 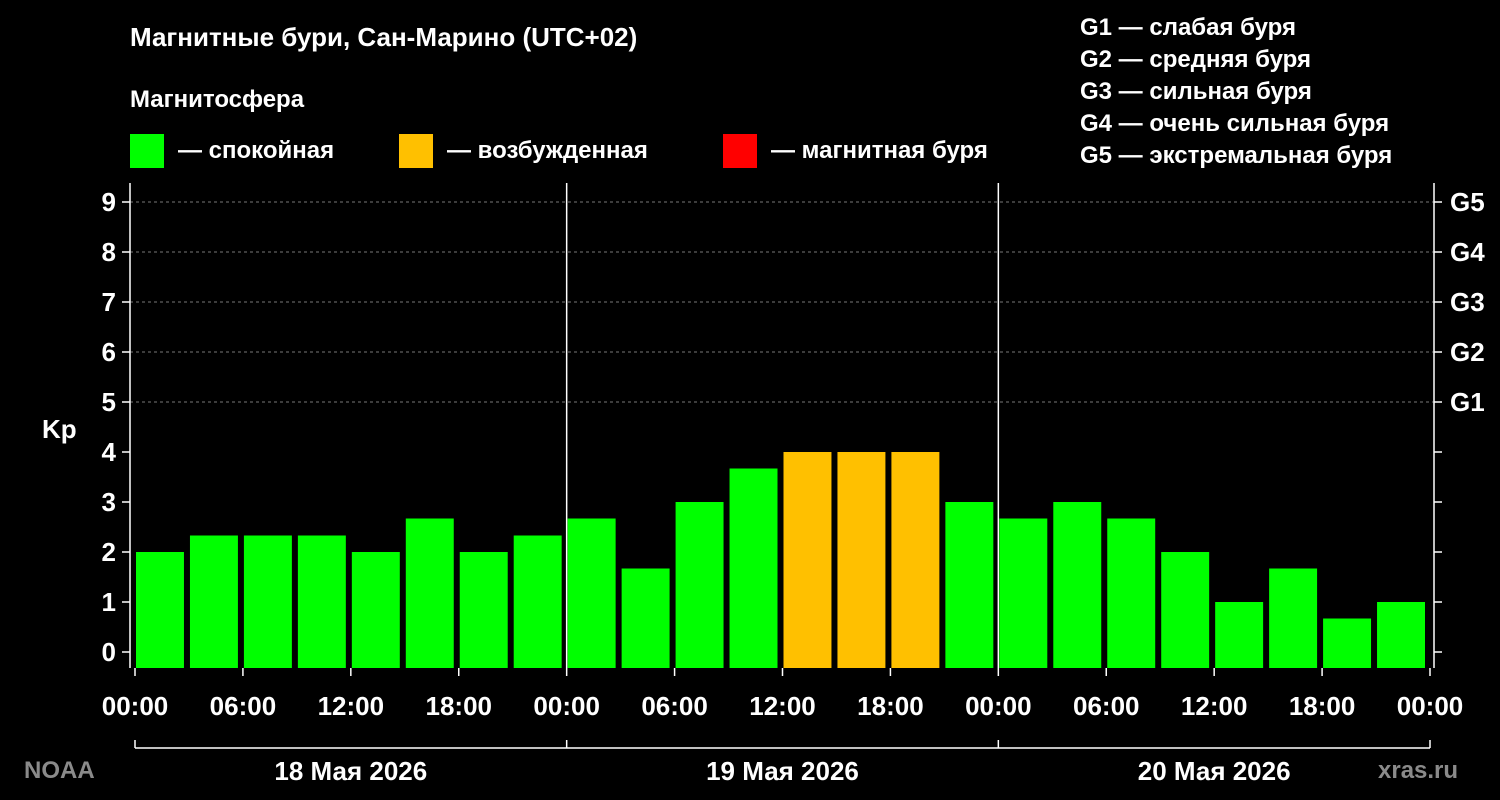 What do you see at coordinates (109, 402) in the screenshot?
I see `y-tick-label: 5` at bounding box center [109, 402].